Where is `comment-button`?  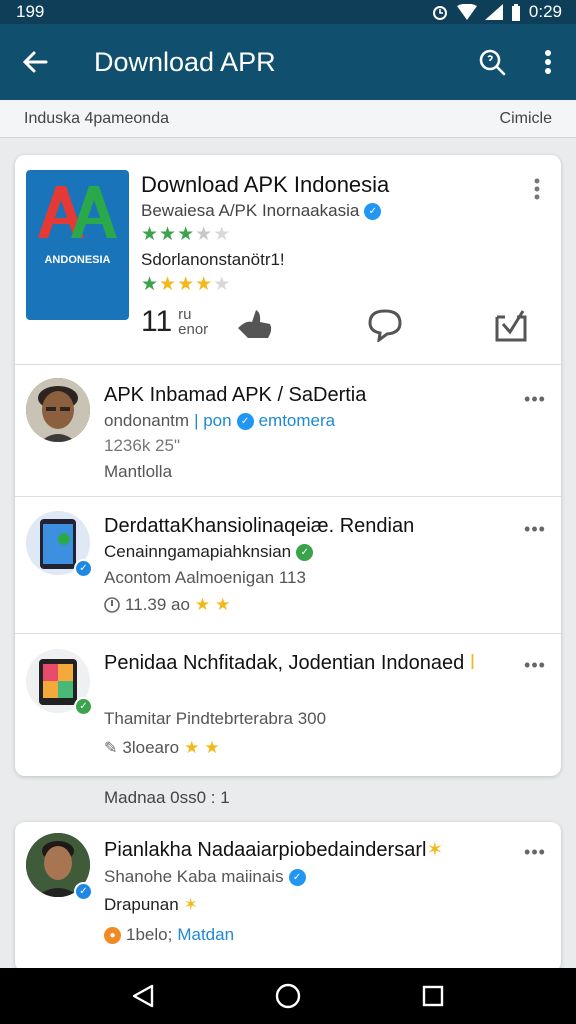
comment-button is located at coordinates (385, 325).